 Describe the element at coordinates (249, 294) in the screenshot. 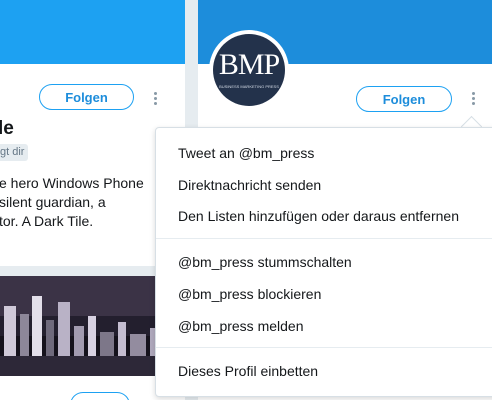

I see `menu-item-block: @bm_press blockieren` at that location.